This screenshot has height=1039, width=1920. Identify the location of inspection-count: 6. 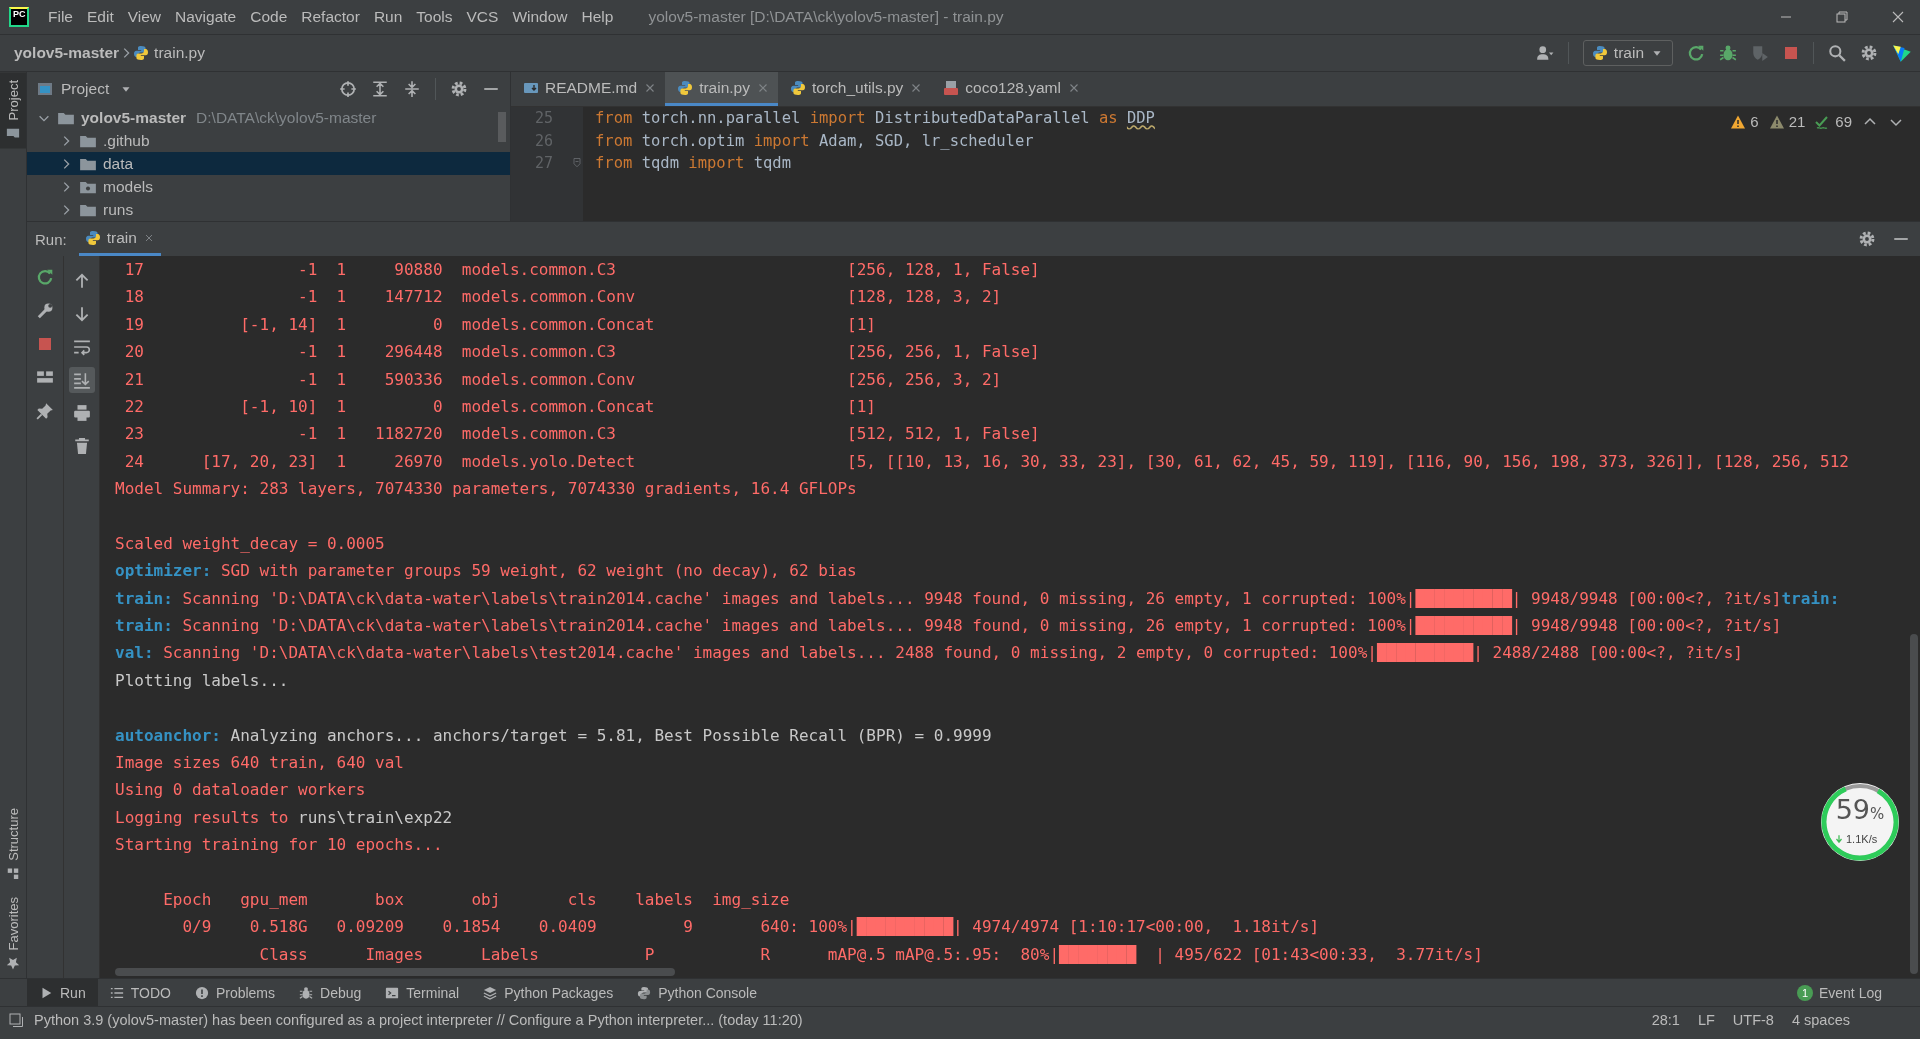
(1744, 121).